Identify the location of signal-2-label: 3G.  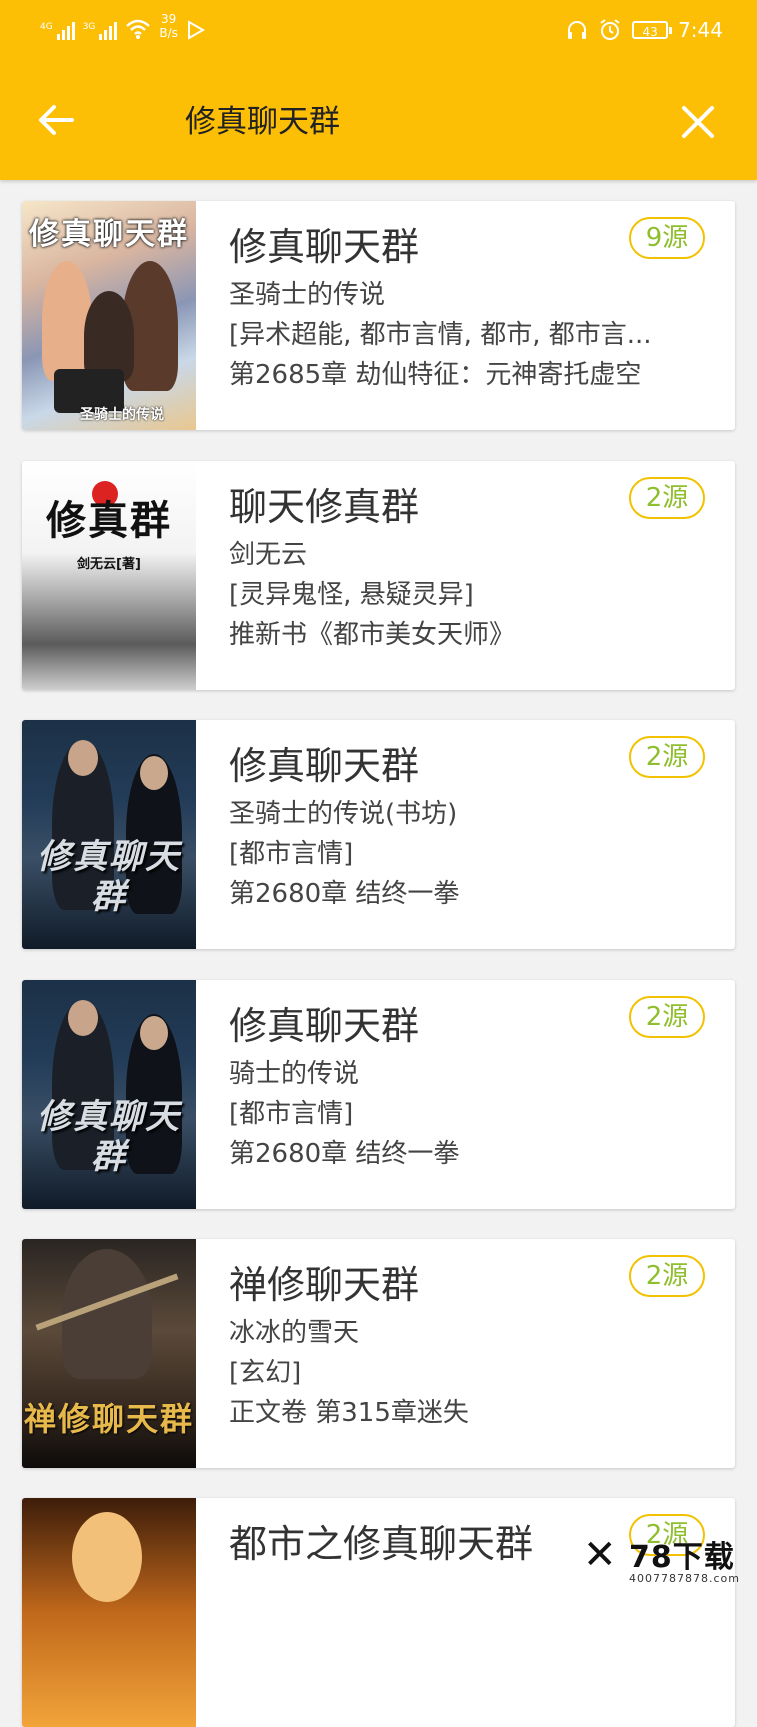
(89, 27).